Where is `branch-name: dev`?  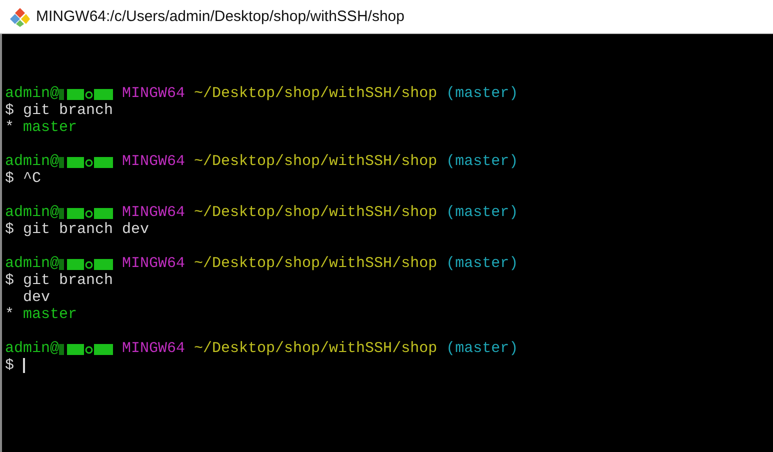
branch-name: dev is located at coordinates (36, 297).